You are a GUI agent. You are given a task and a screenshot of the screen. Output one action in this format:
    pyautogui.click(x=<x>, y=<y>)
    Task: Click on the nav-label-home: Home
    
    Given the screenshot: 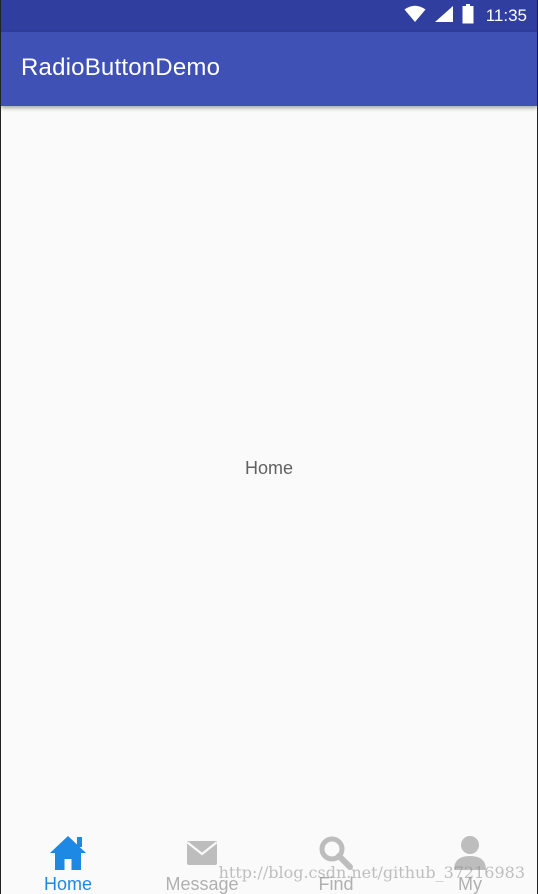 What is the action you would take?
    pyautogui.click(x=67, y=884)
    